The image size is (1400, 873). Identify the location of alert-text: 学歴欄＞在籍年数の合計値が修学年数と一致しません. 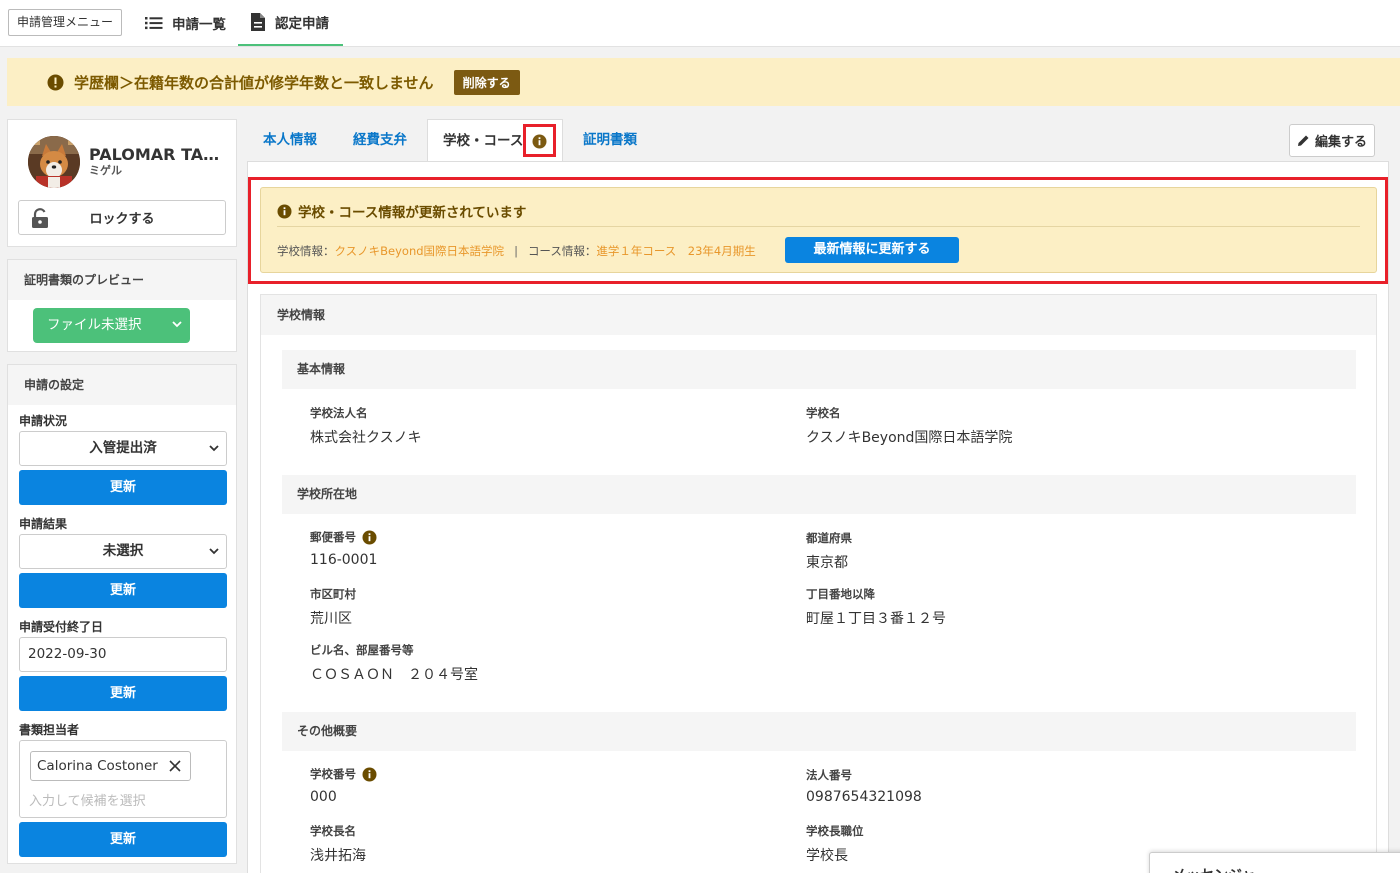
(254, 82).